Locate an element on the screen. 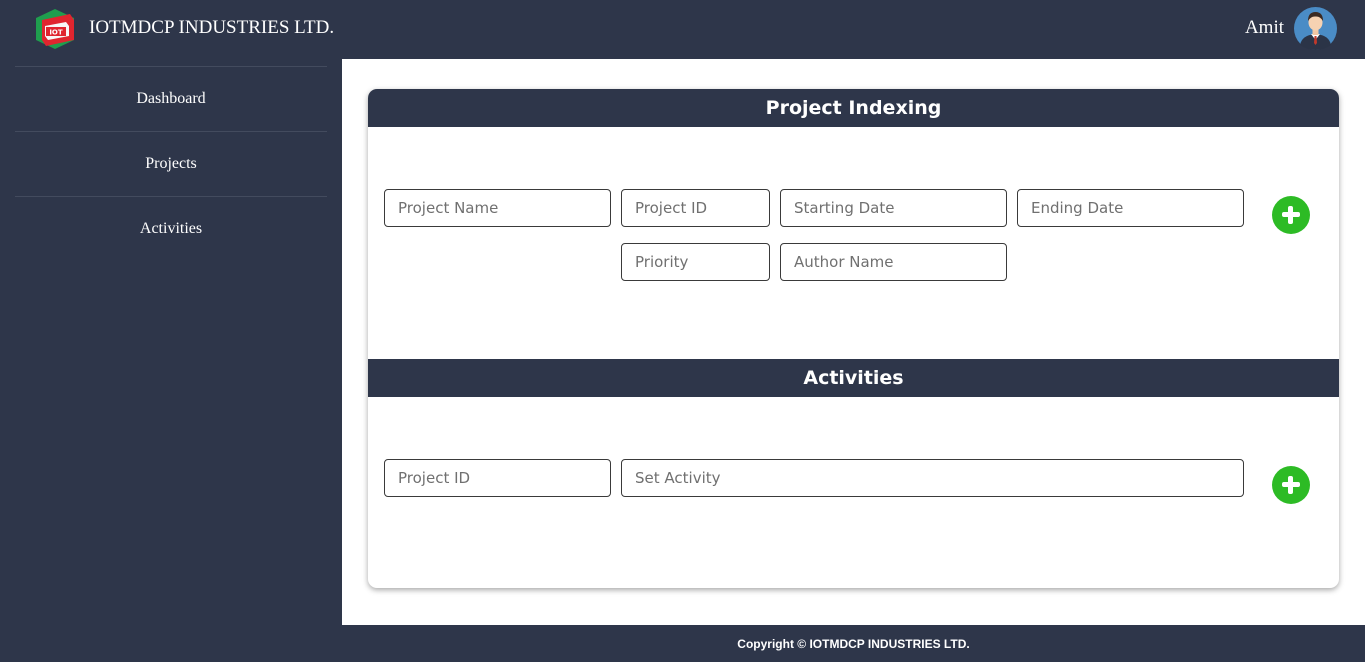 This screenshot has height=662, width=1365. brand-name: IOTMDCP INDUSTRIES LTD. is located at coordinates (211, 28).